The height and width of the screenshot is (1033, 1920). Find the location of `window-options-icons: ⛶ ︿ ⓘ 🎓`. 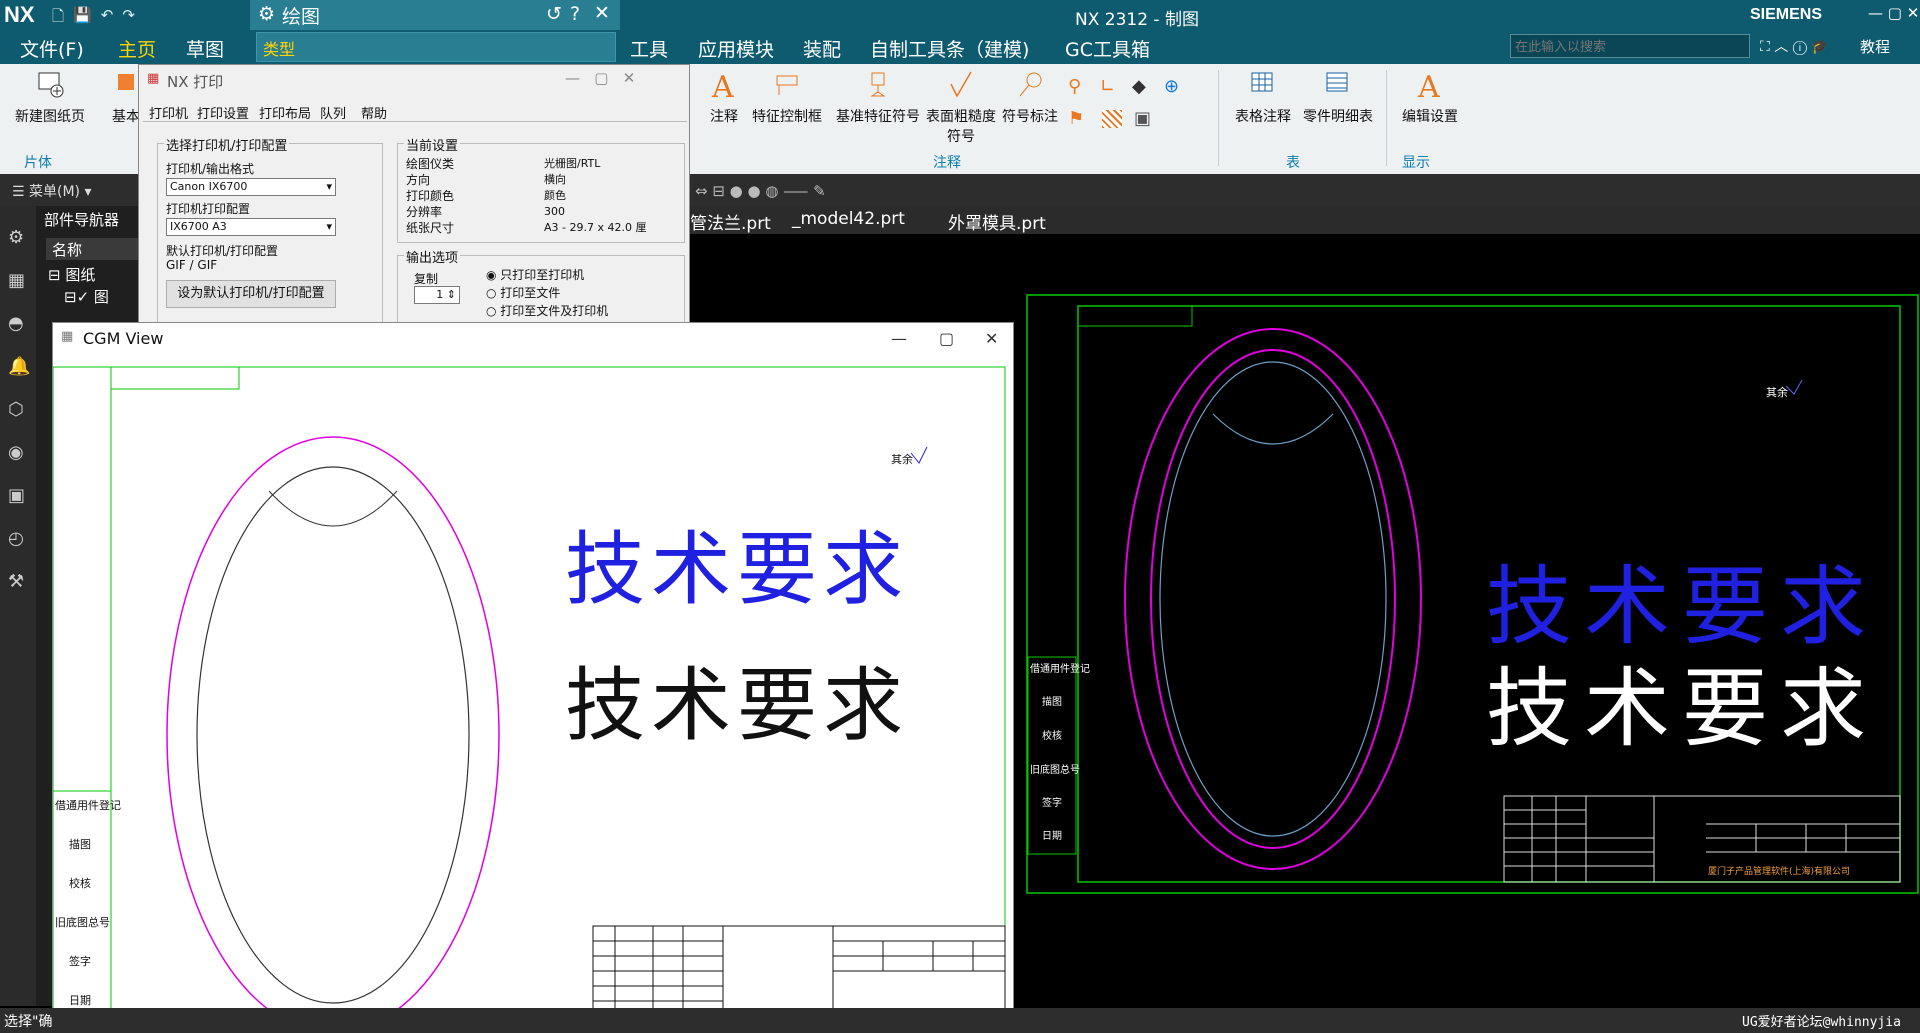

window-options-icons: ⛶ ︿ ⓘ 🎓 is located at coordinates (1794, 46).